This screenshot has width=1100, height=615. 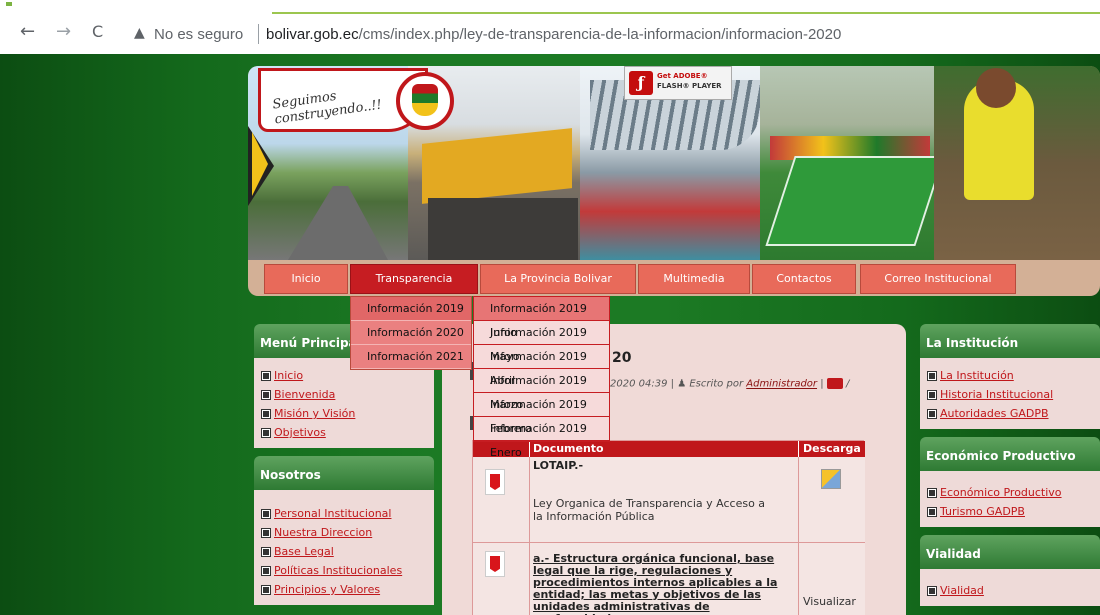 I want to click on nosotros-link-politicas: Políticas Institucionales, so click(x=343, y=570).